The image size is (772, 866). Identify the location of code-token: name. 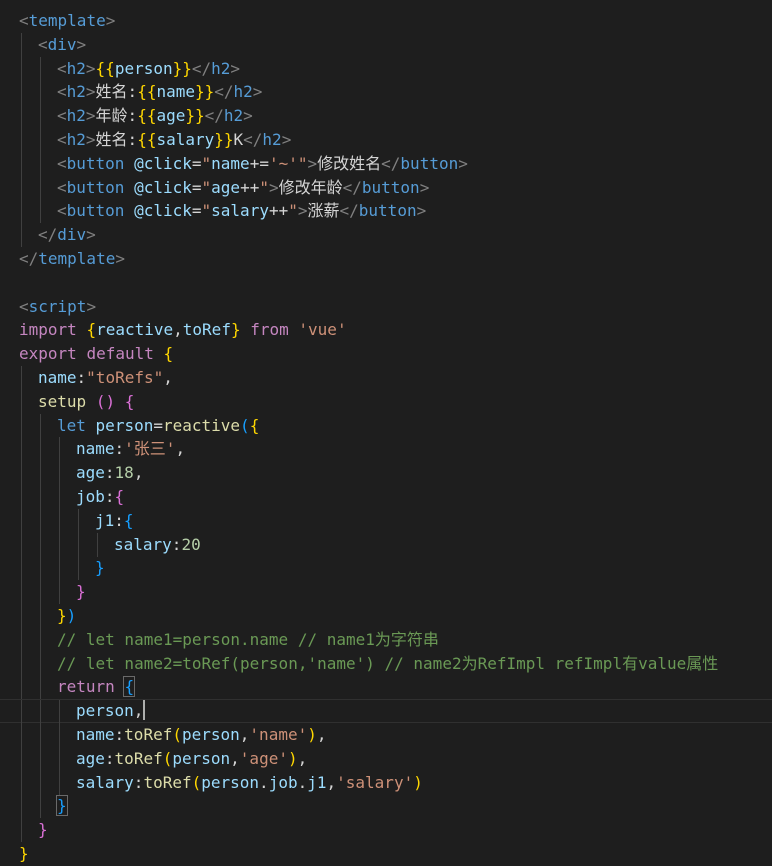
(175, 92).